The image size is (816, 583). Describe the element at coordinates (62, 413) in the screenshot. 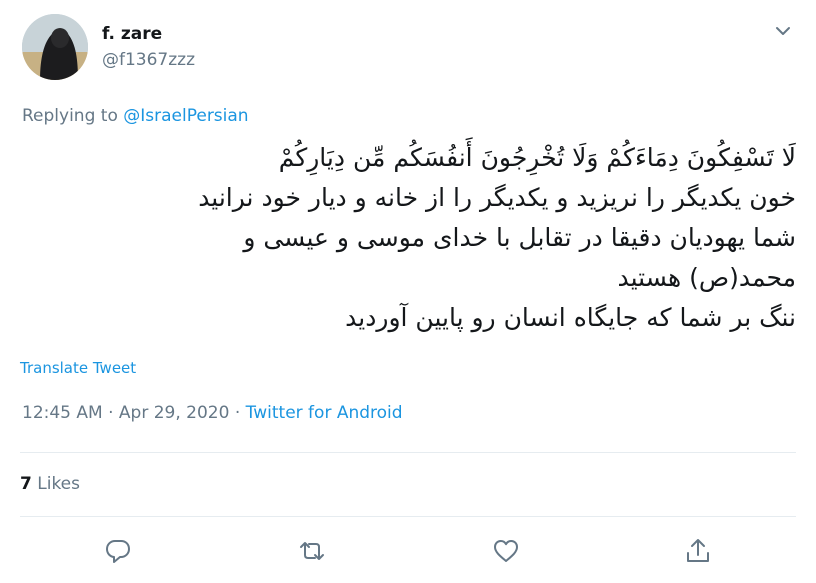

I see `tweet-time: 12:45 AM` at that location.